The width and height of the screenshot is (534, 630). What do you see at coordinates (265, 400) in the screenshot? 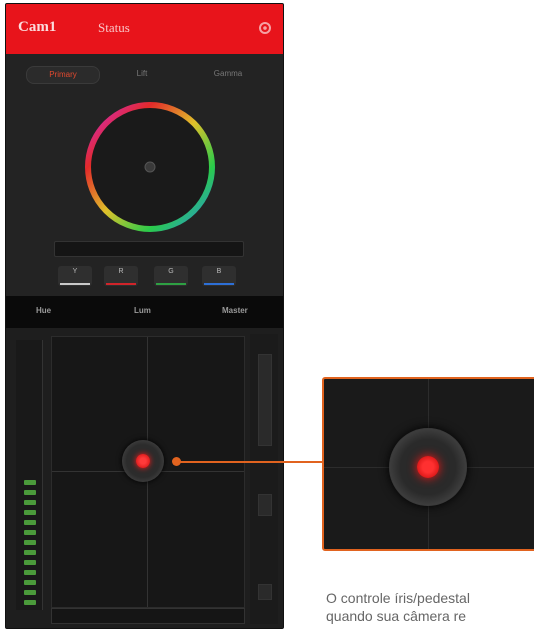
I see `black-level-slider` at bounding box center [265, 400].